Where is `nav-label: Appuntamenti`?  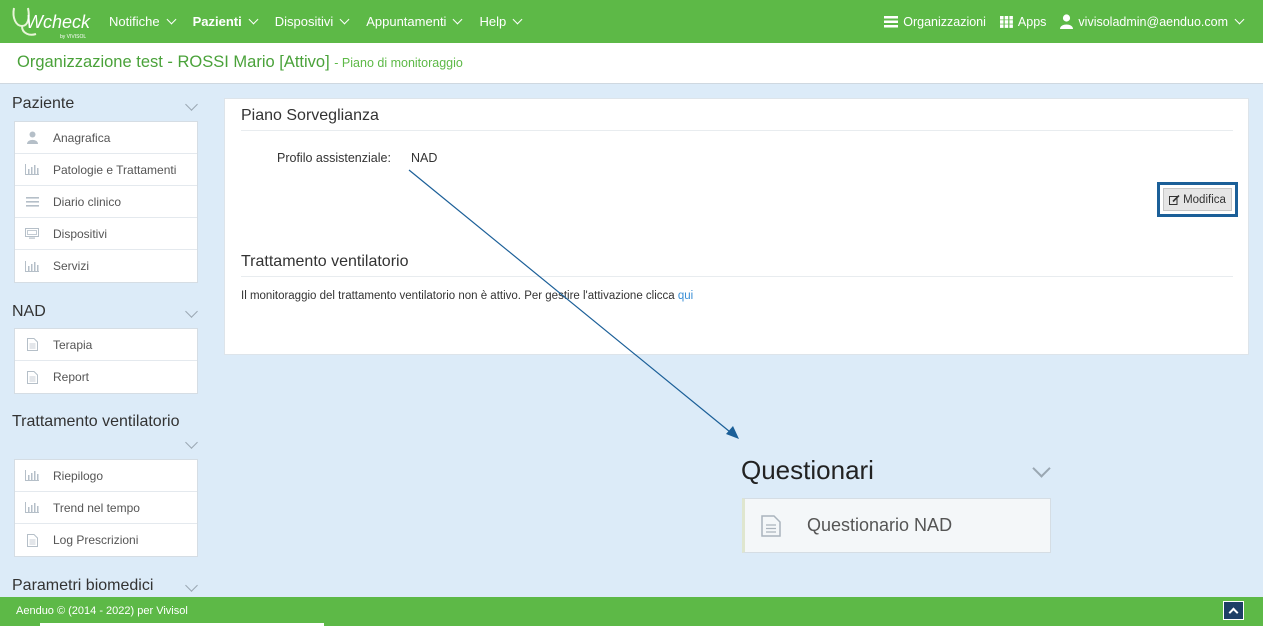
nav-label: Appuntamenti is located at coordinates (406, 21).